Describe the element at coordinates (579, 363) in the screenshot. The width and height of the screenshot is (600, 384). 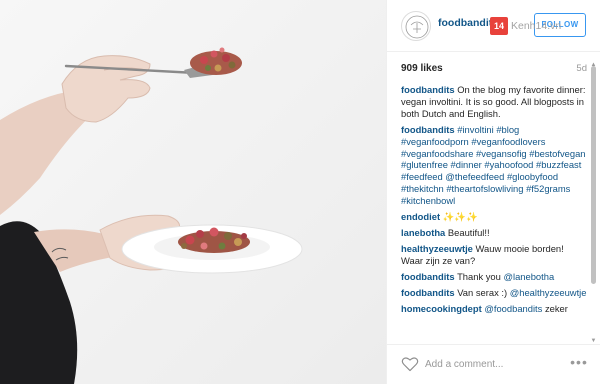
I see `more-options-icon: •••` at that location.